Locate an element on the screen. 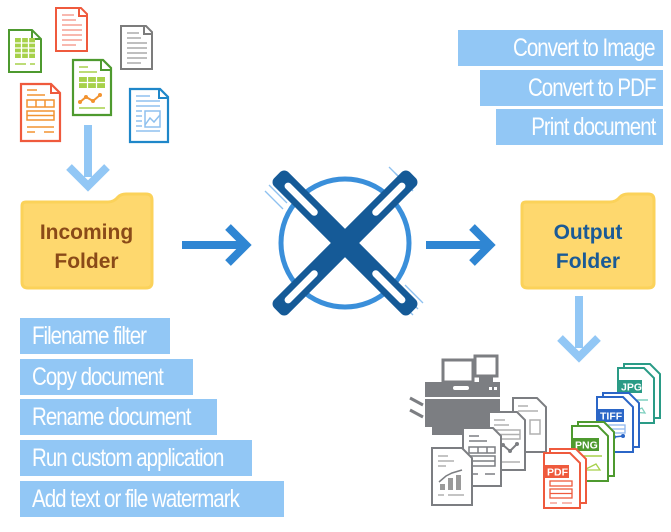 The width and height of the screenshot is (671, 532). svg-text: PDF is located at coordinates (558, 473).